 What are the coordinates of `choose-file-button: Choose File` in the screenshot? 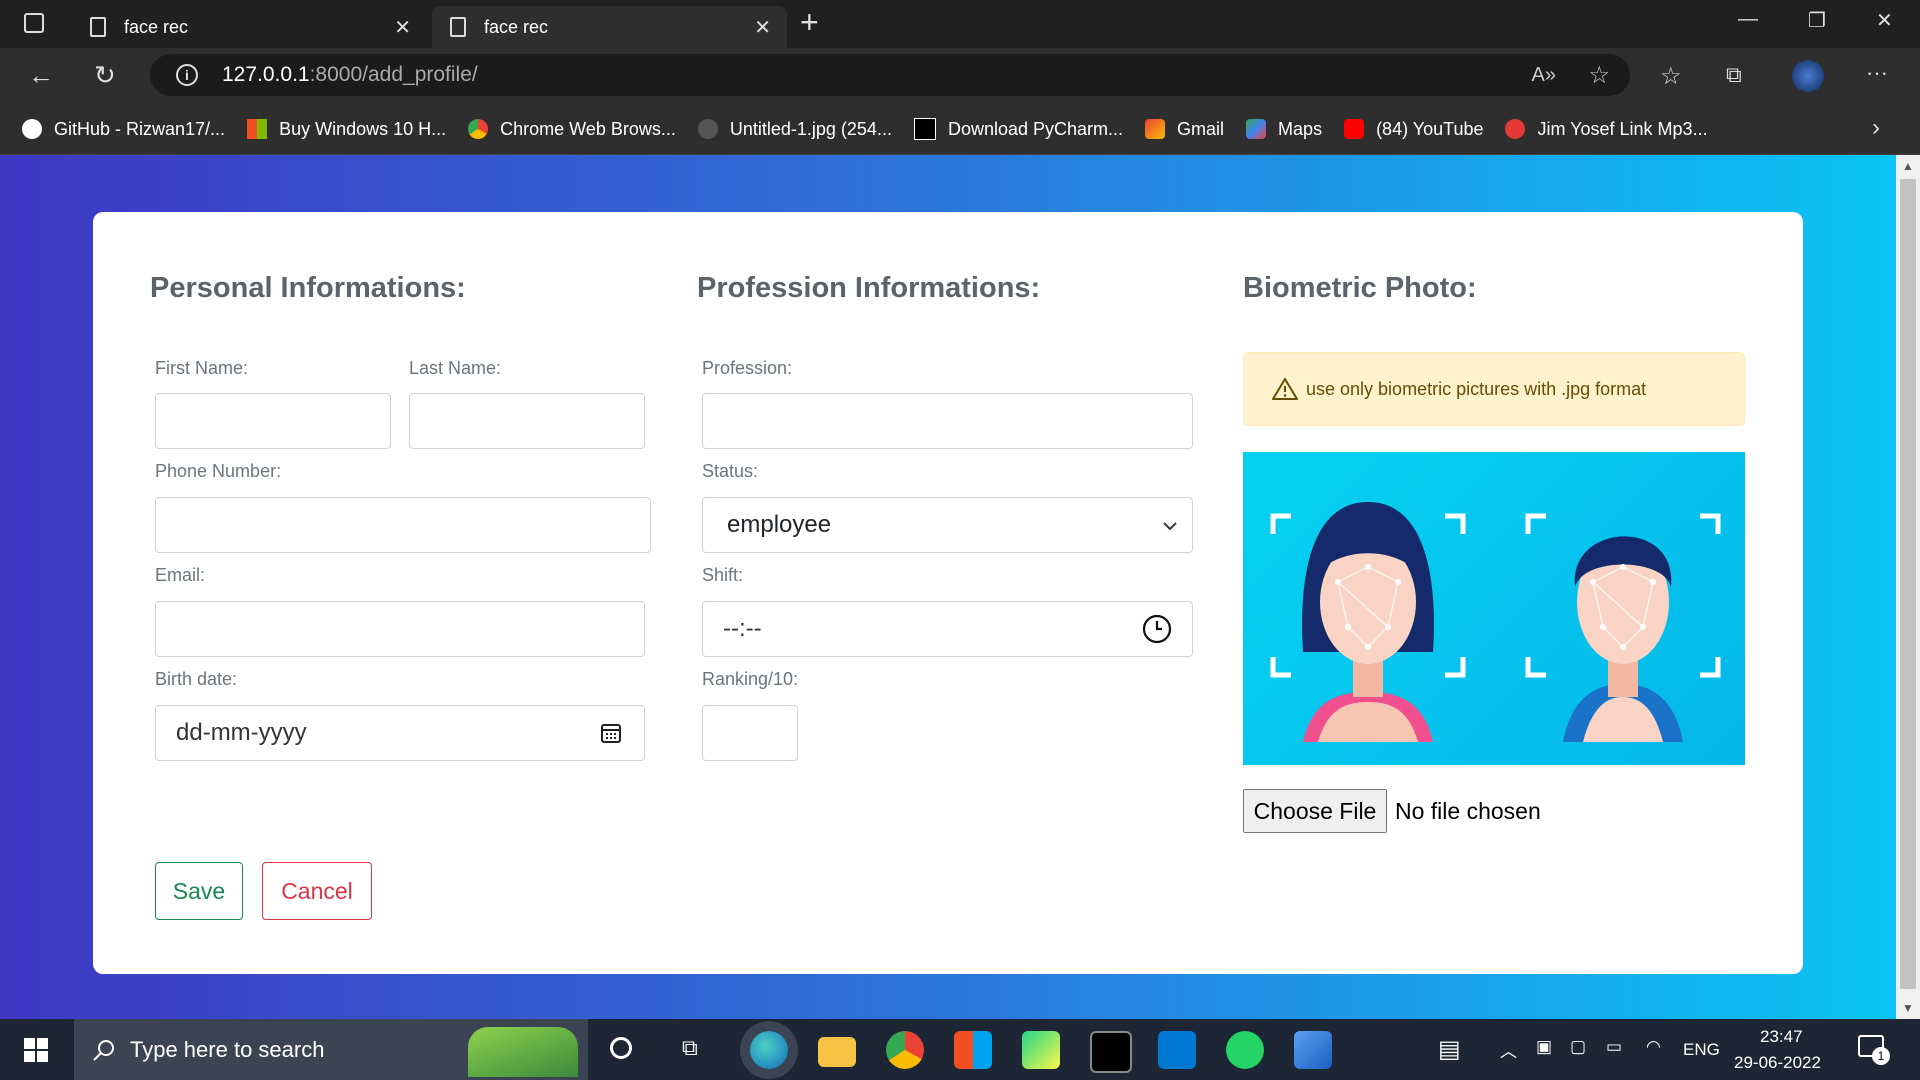 It's located at (1315, 811).